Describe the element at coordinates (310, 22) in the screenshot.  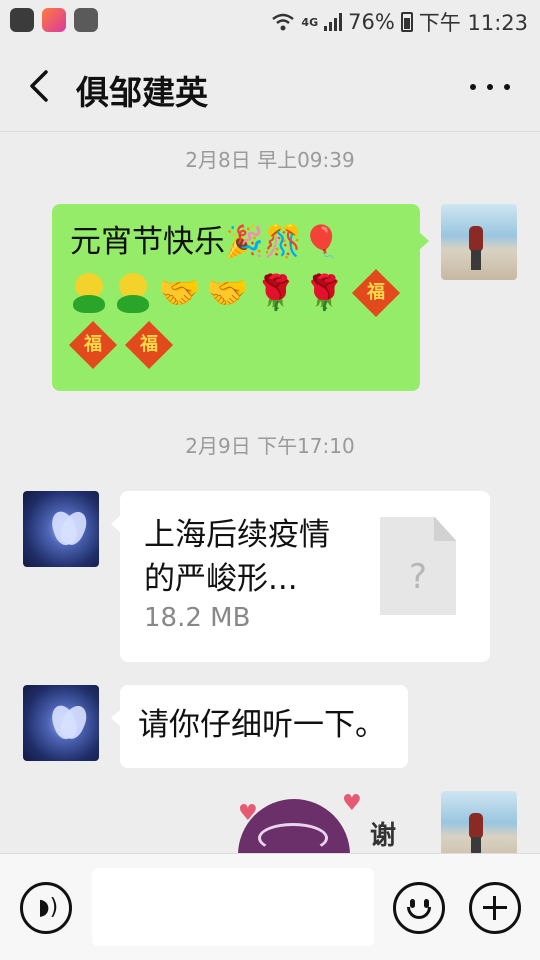
I see `network-type: 4G` at that location.